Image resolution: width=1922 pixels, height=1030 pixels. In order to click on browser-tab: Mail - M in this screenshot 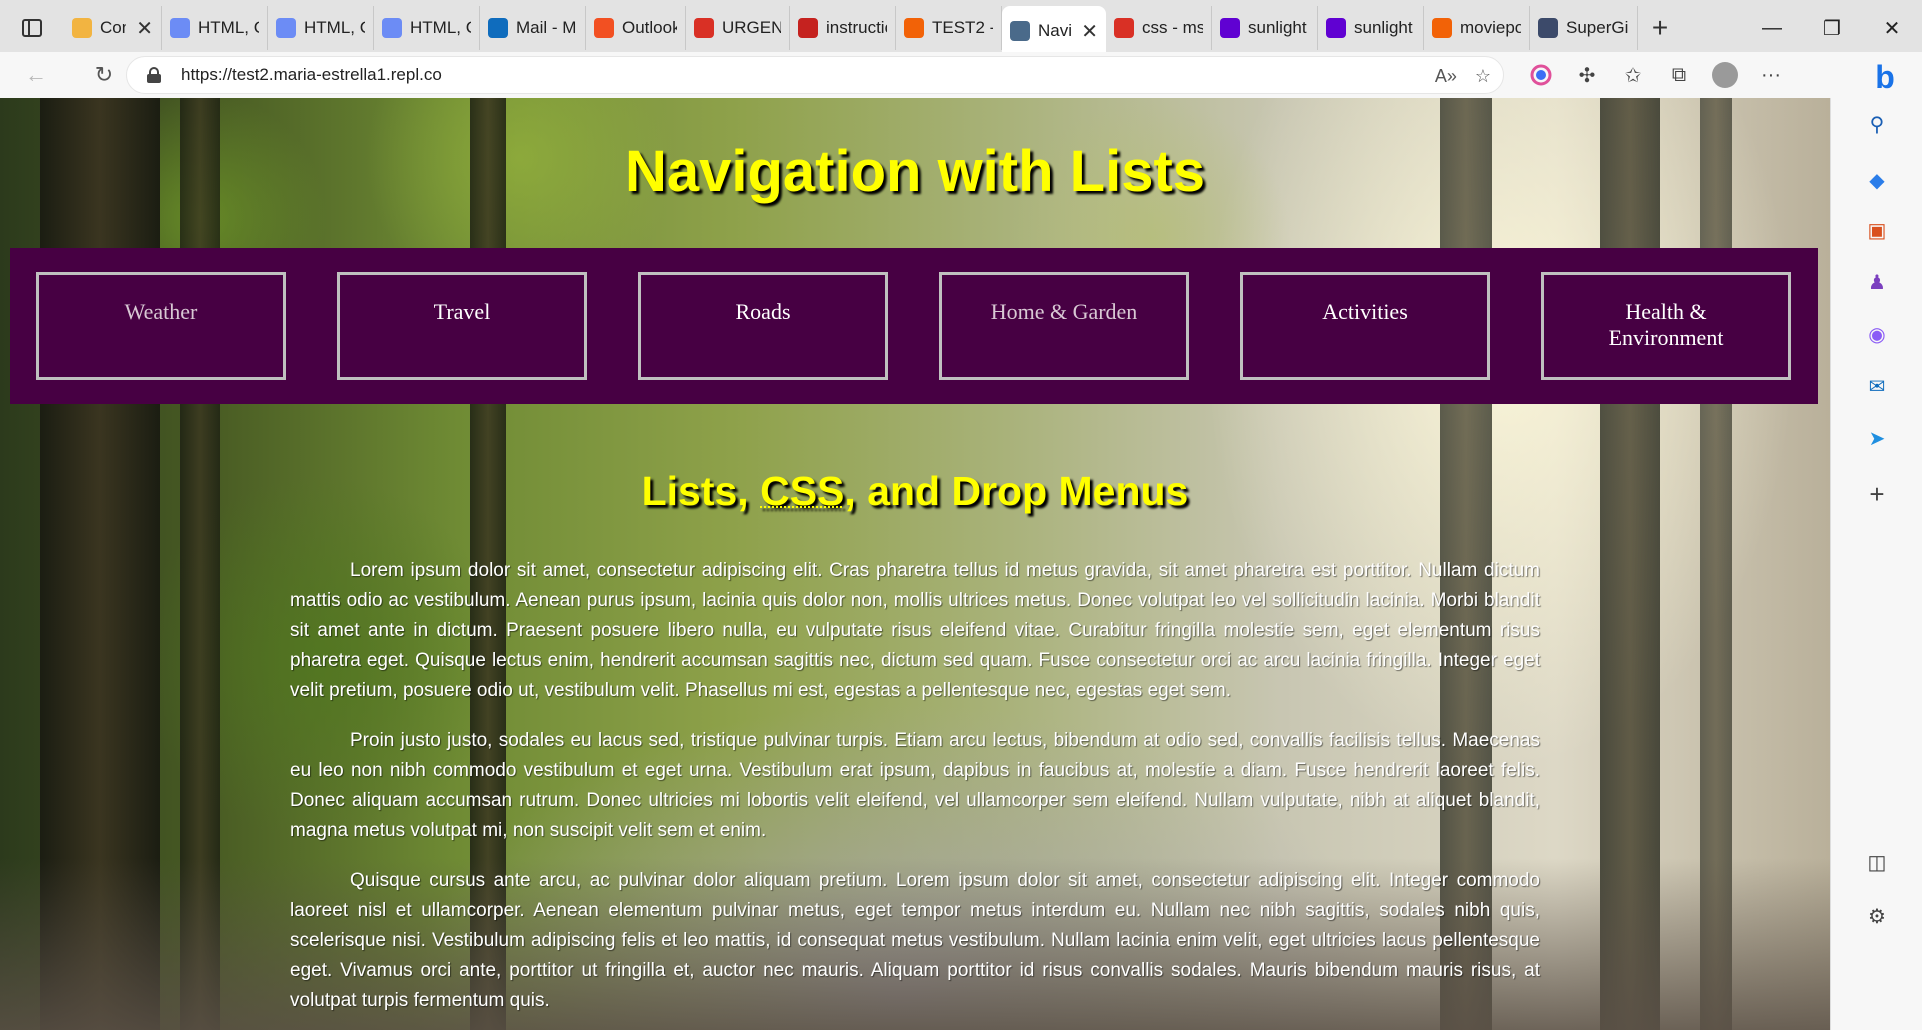, I will do `click(533, 28)`.